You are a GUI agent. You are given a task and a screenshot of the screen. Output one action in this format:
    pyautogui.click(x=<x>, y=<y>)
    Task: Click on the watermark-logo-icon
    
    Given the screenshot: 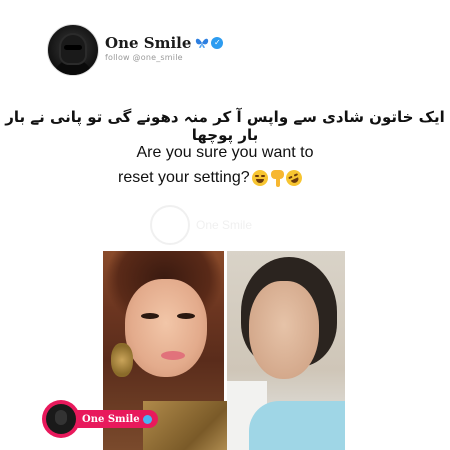 What is the action you would take?
    pyautogui.click(x=170, y=225)
    